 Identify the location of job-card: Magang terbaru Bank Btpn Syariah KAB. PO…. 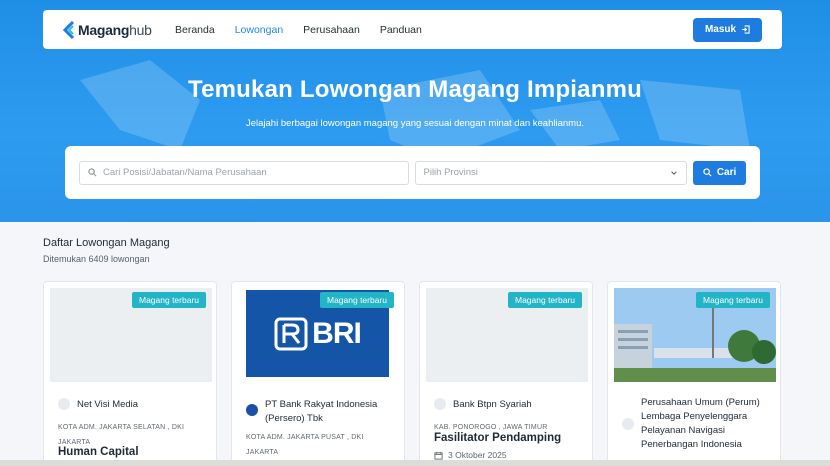
(506, 373).